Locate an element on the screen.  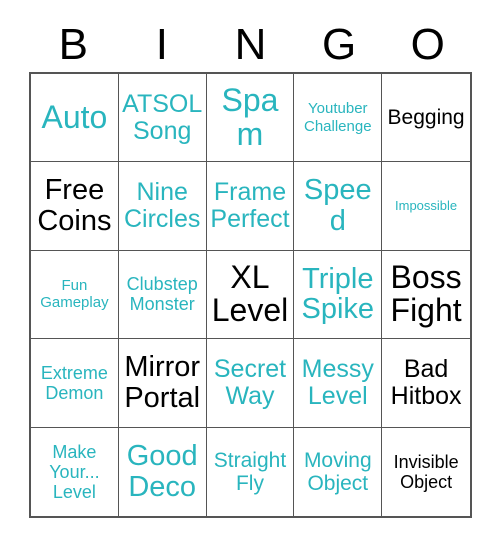
bingo-cell-label: Triple Spike is located at coordinates (338, 294).